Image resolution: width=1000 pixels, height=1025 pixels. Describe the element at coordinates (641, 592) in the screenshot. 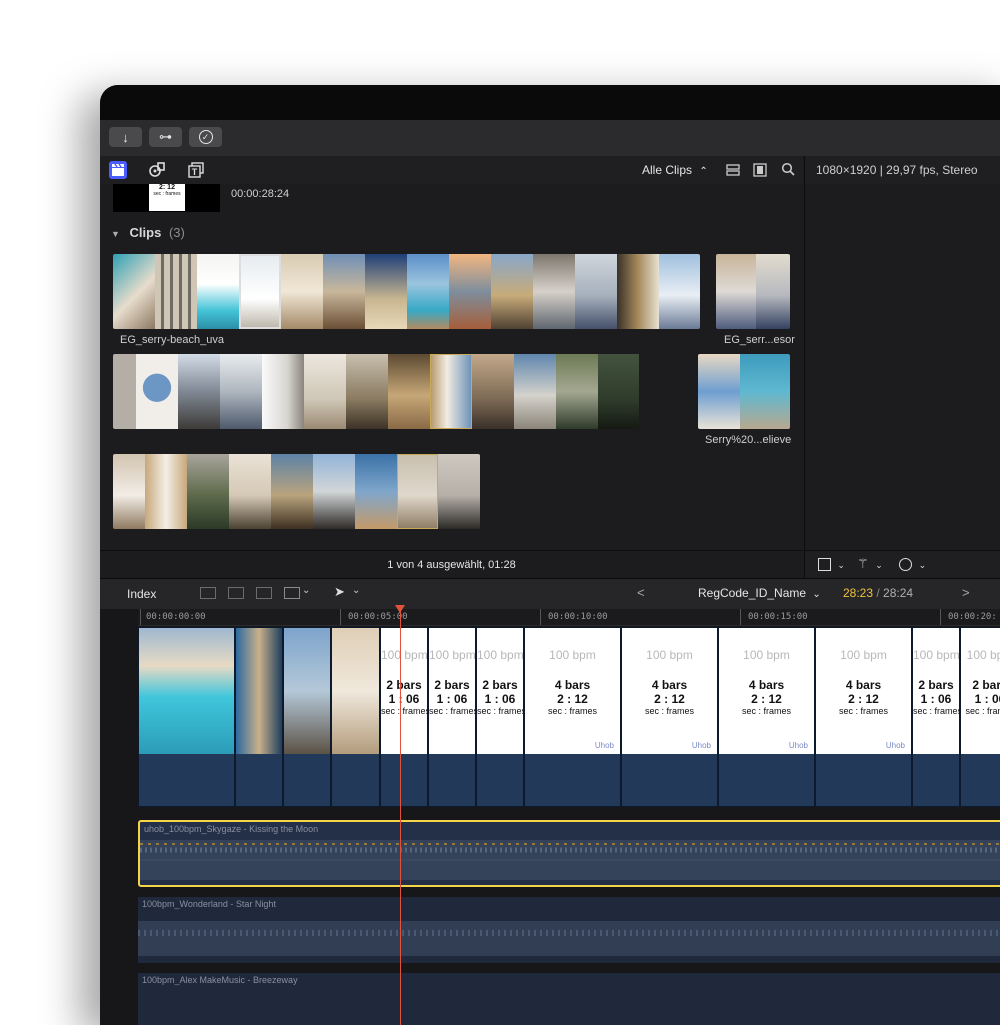

I see `history-back-button: <` at that location.